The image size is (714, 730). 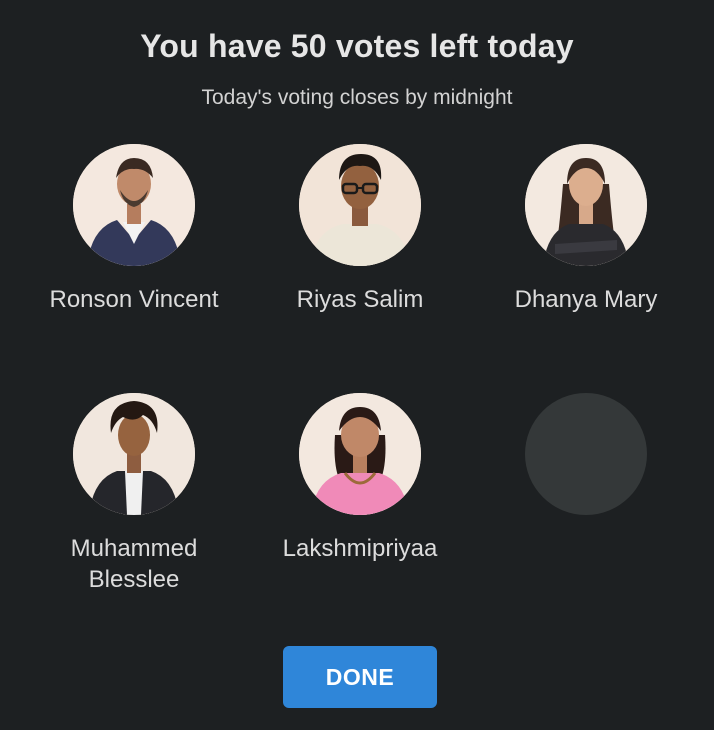 I want to click on contestant-dhanya-mary: Dhanya Mary, so click(x=586, y=229).